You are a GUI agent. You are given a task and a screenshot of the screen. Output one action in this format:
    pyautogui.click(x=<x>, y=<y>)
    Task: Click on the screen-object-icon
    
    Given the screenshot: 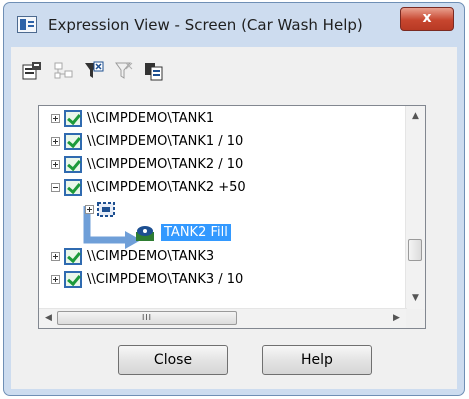 What is the action you would take?
    pyautogui.click(x=106, y=209)
    